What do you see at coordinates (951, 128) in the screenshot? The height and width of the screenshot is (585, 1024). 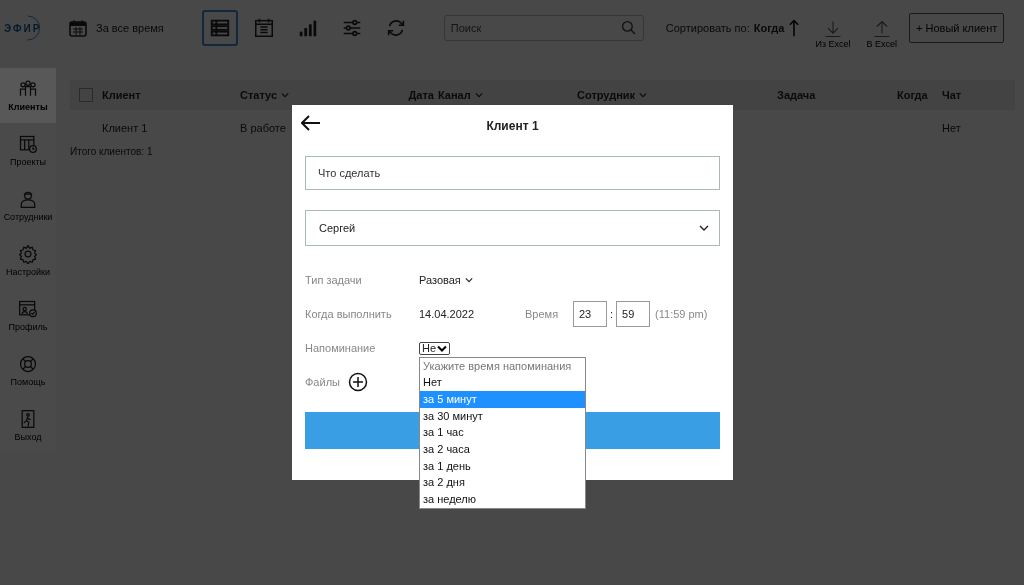 I see `table-cell: Нет` at bounding box center [951, 128].